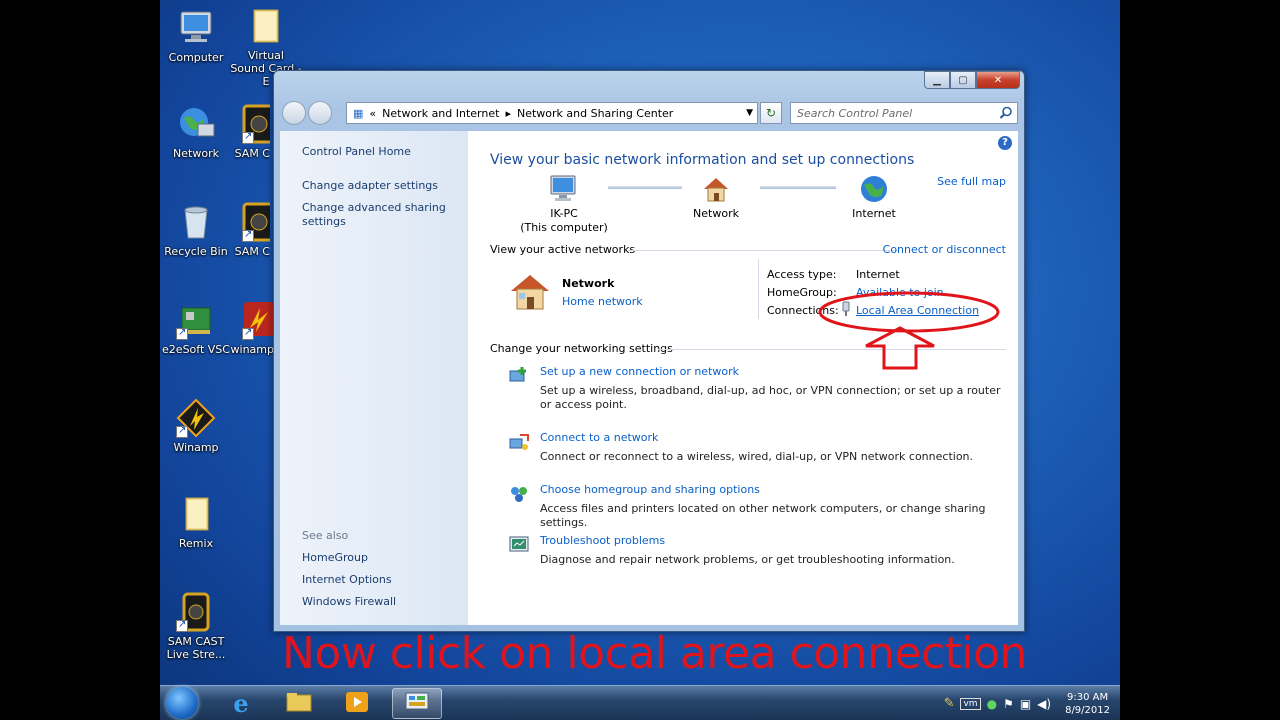 This screenshot has height=720, width=1280. What do you see at coordinates (377, 215) in the screenshot?
I see `nav-change-advanced-sharing: Change advanced sharing settings` at bounding box center [377, 215].